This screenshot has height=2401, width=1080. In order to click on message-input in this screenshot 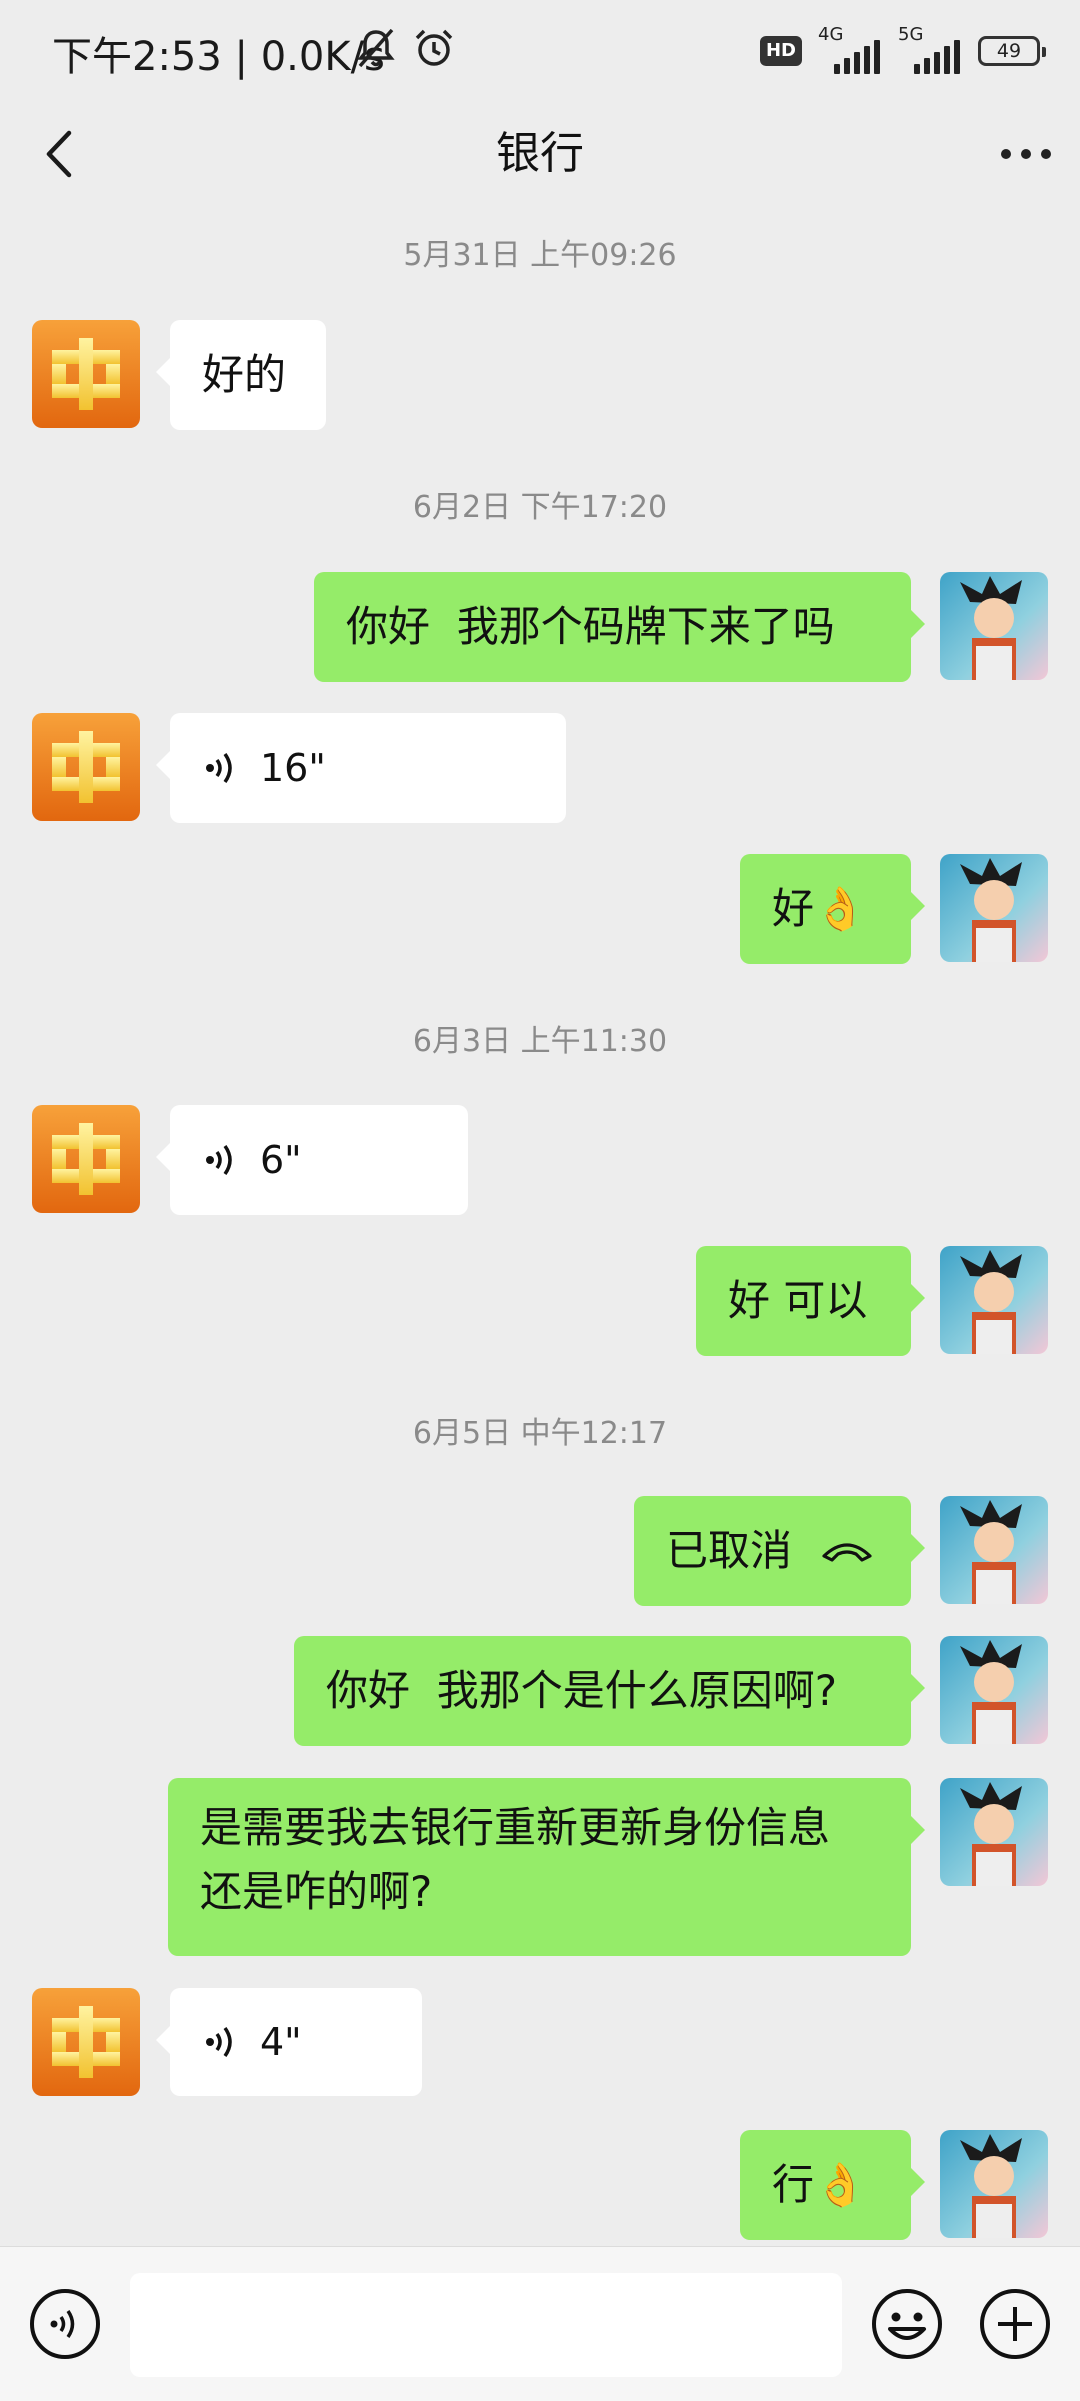, I will do `click(486, 2325)`.